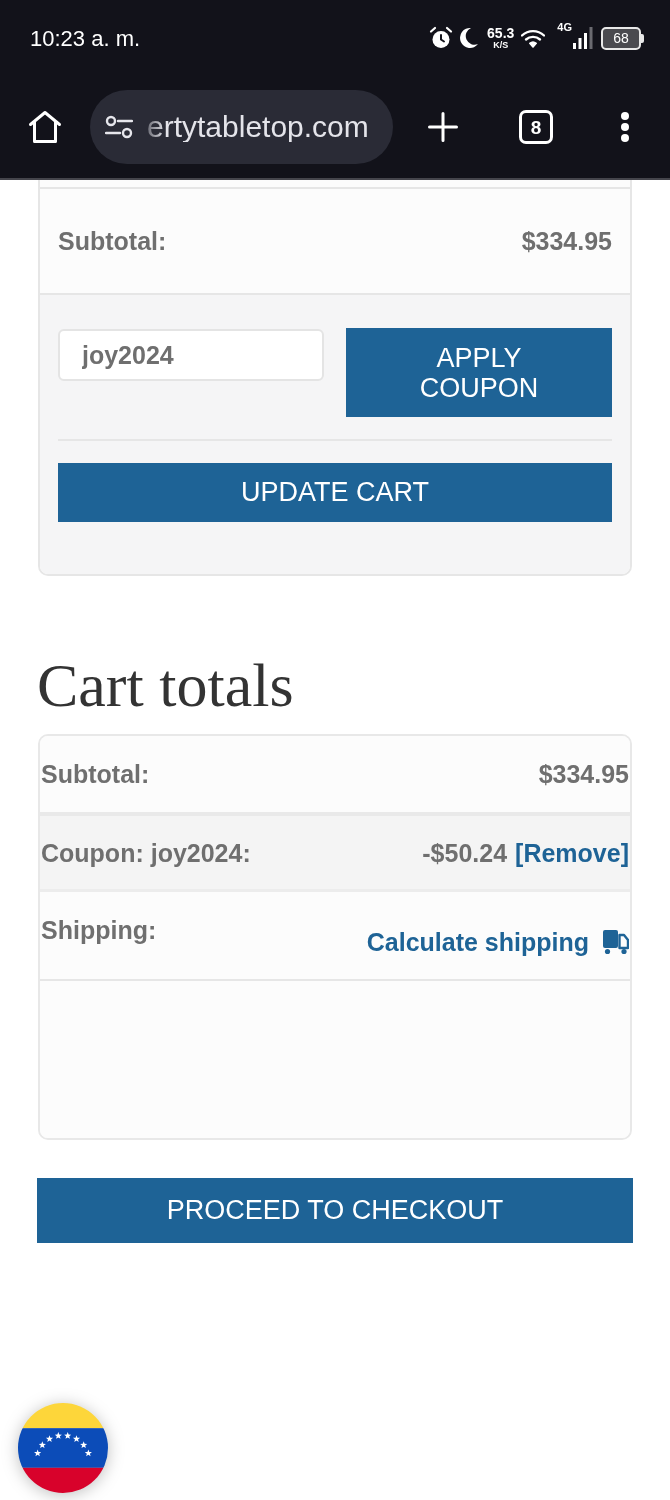 This screenshot has width=670, height=1500. What do you see at coordinates (443, 127) in the screenshot?
I see `new-tab-icon` at bounding box center [443, 127].